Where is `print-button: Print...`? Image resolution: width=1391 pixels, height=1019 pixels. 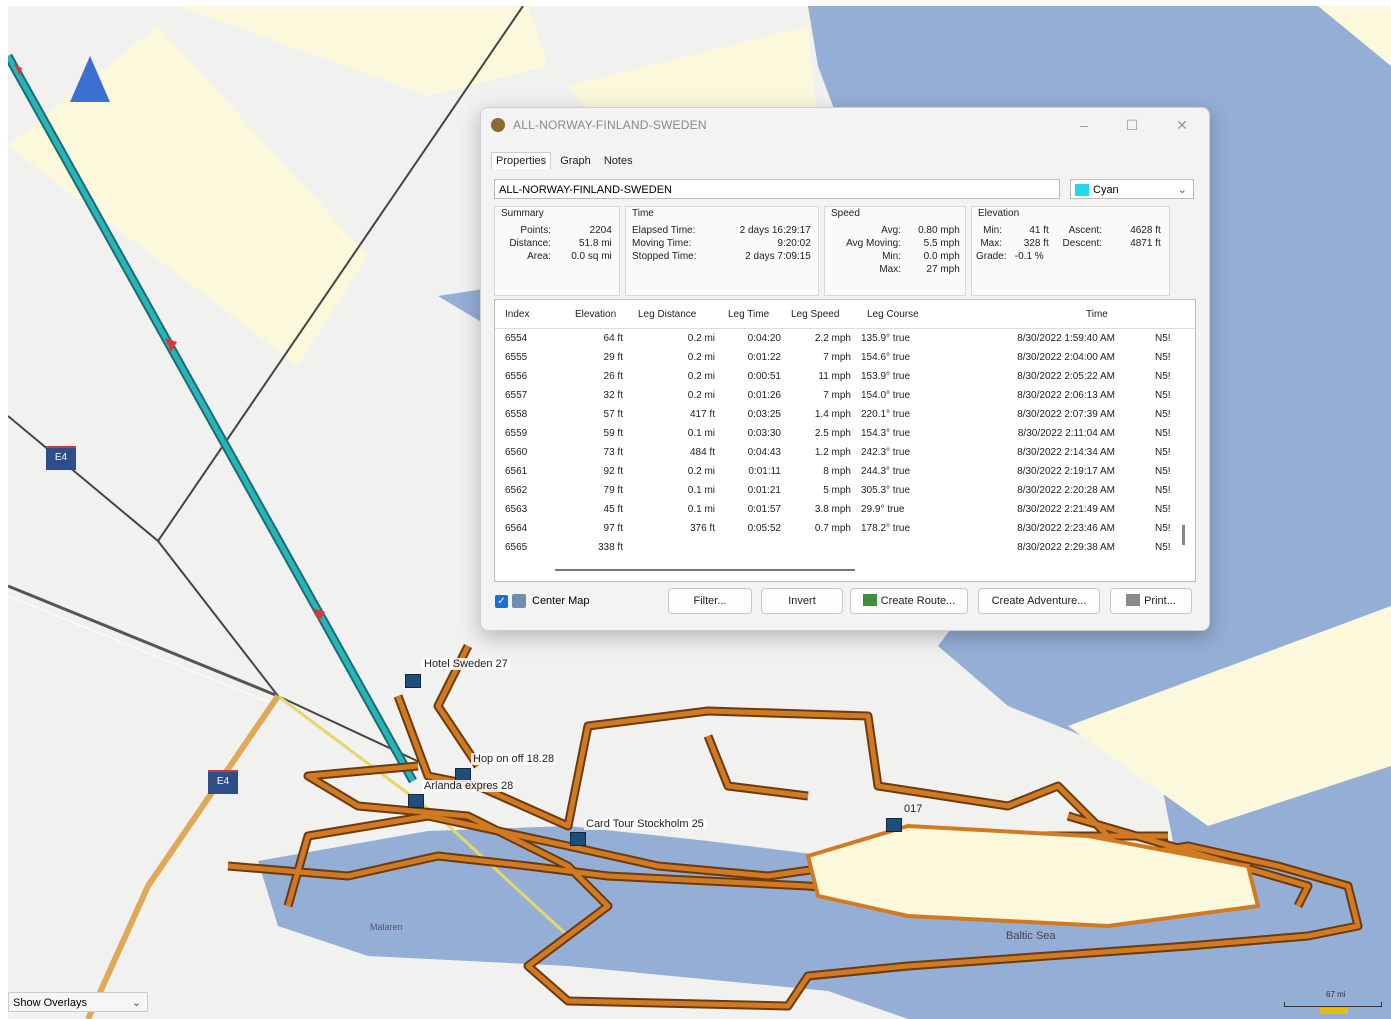
print-button: Print... is located at coordinates (1151, 601).